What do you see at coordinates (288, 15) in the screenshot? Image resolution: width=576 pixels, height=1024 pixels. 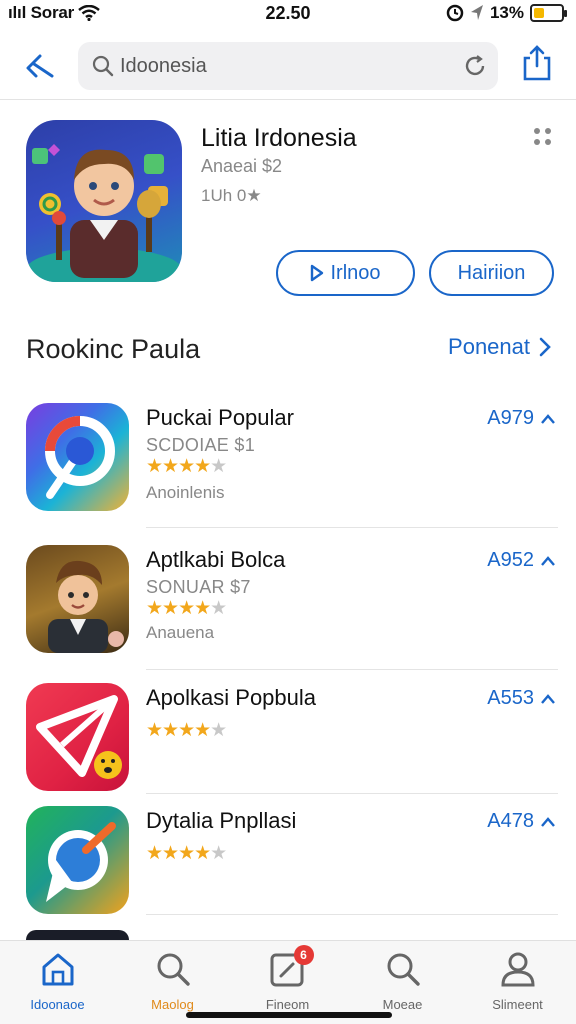 I see `status-bar: ılıl Sorar 22.50 13%` at bounding box center [288, 15].